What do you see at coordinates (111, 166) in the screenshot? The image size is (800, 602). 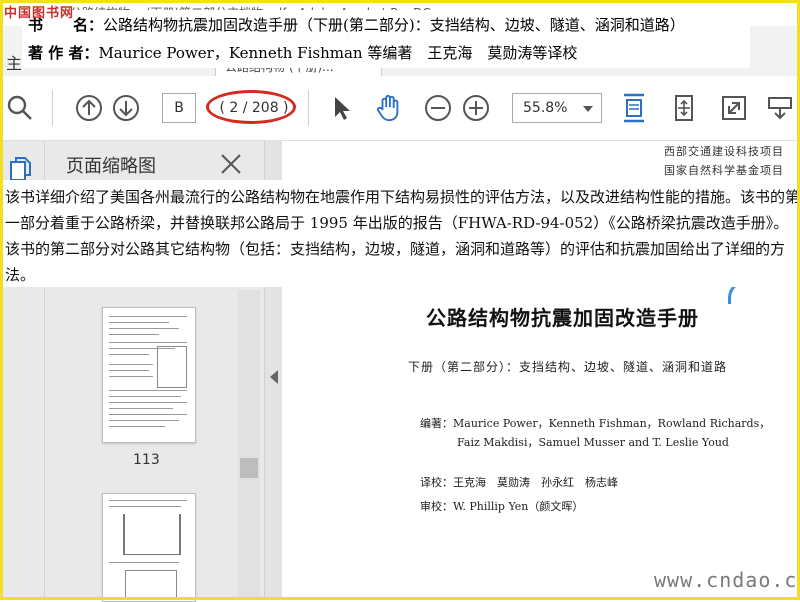 I see `panel-title: 页面缩略图` at bounding box center [111, 166].